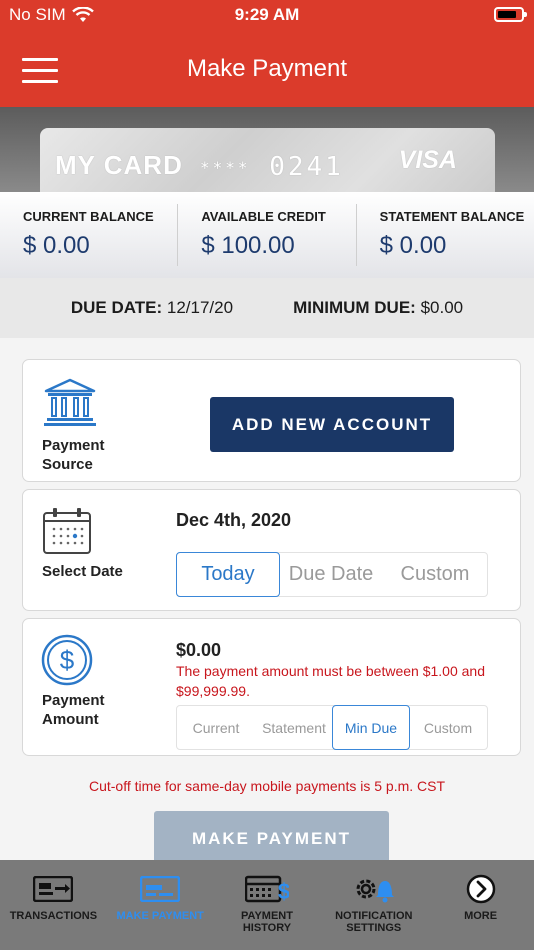 The height and width of the screenshot is (950, 534). What do you see at coordinates (371, 727) in the screenshot?
I see `amount-option-min-due: Min Due` at bounding box center [371, 727].